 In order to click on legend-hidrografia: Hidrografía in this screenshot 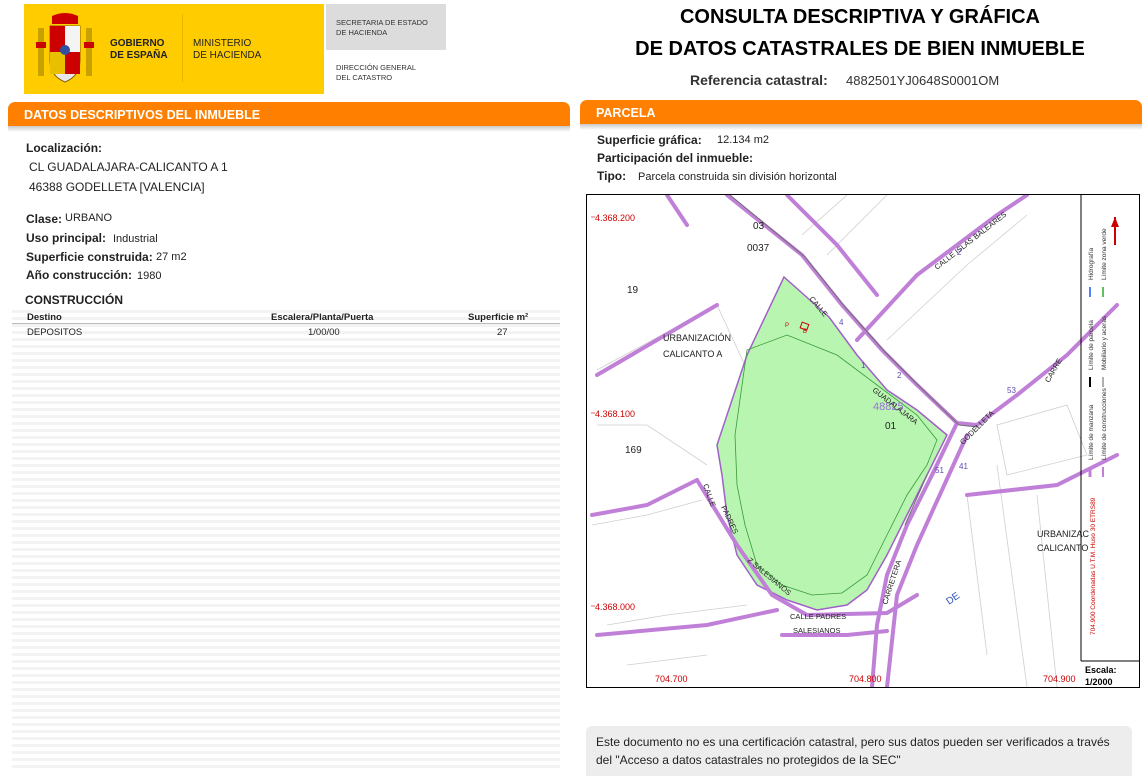, I will do `click(1091, 263)`.